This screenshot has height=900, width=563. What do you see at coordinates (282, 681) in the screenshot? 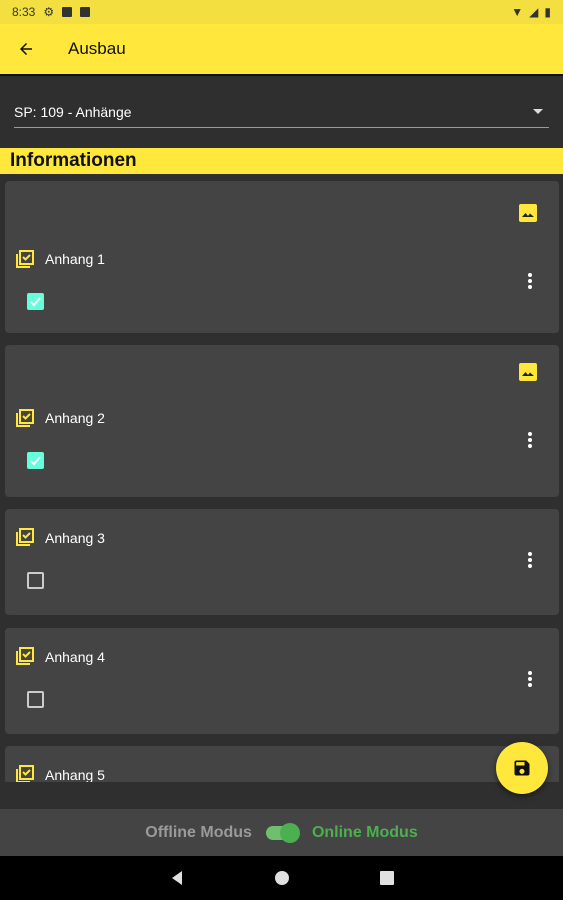
I see `list-item: Anhang 4` at bounding box center [282, 681].